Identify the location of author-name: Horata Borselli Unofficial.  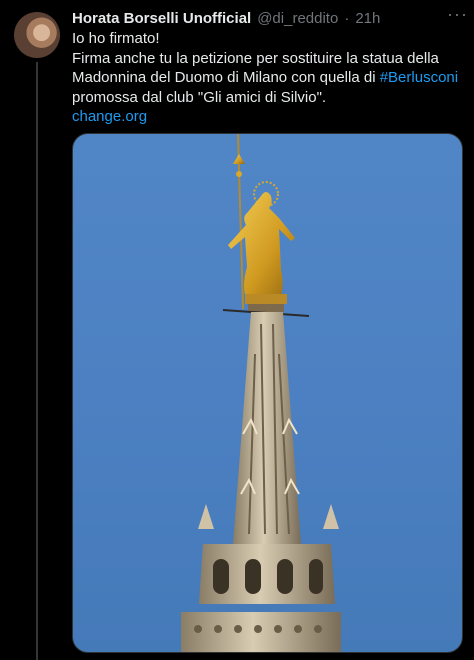
(161, 18).